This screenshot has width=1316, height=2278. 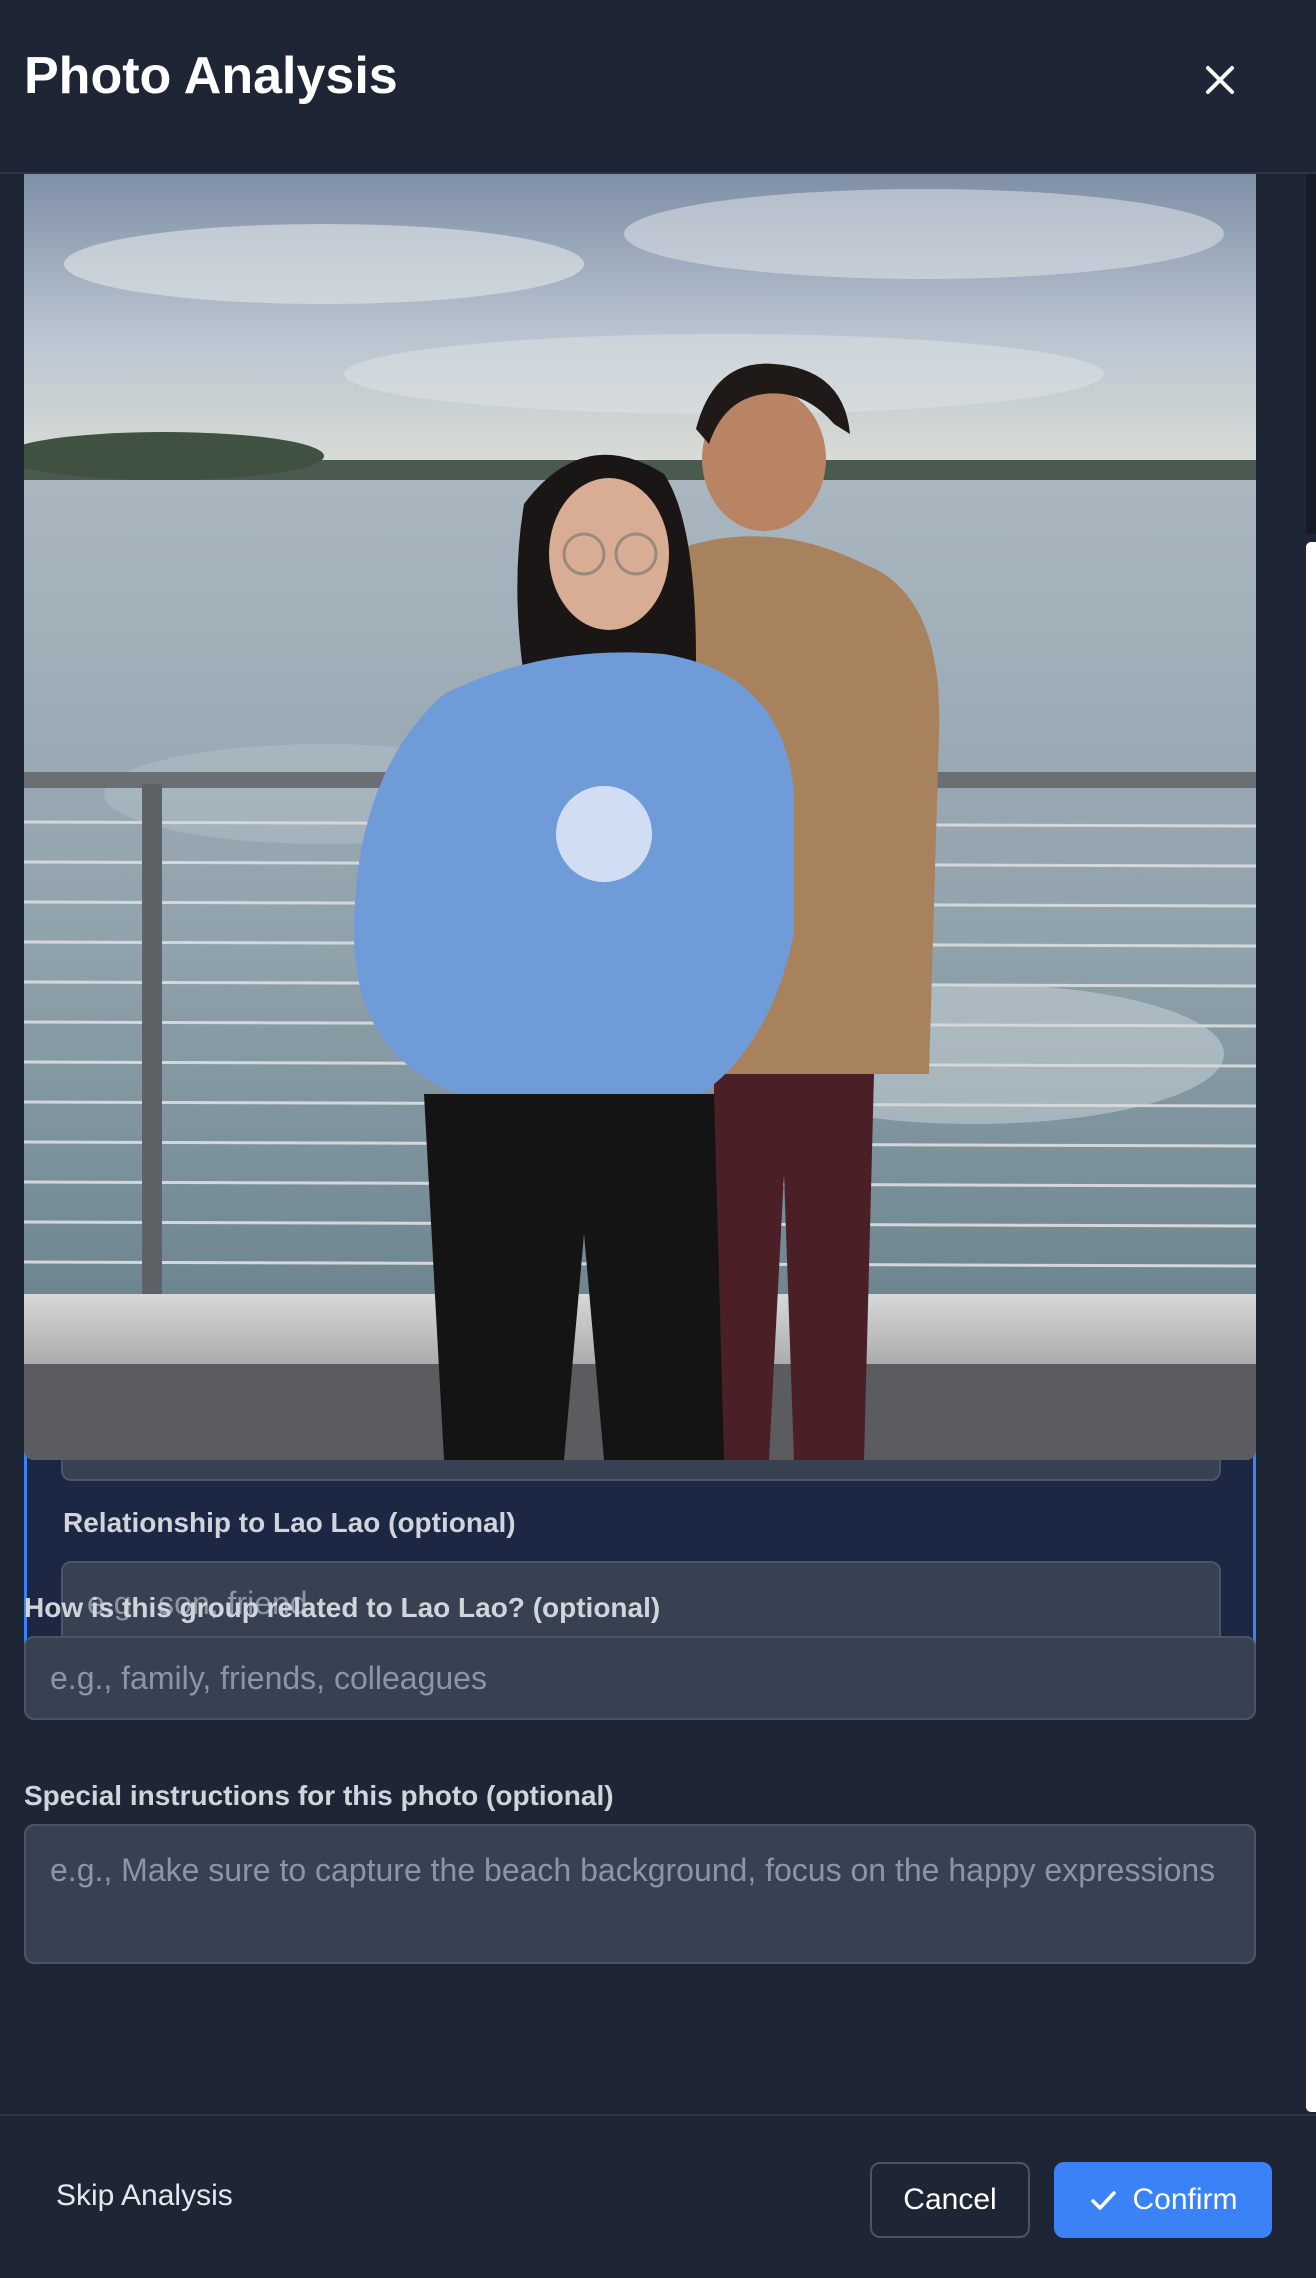 I want to click on confirm-button: Confirm, so click(x=1163, y=2200).